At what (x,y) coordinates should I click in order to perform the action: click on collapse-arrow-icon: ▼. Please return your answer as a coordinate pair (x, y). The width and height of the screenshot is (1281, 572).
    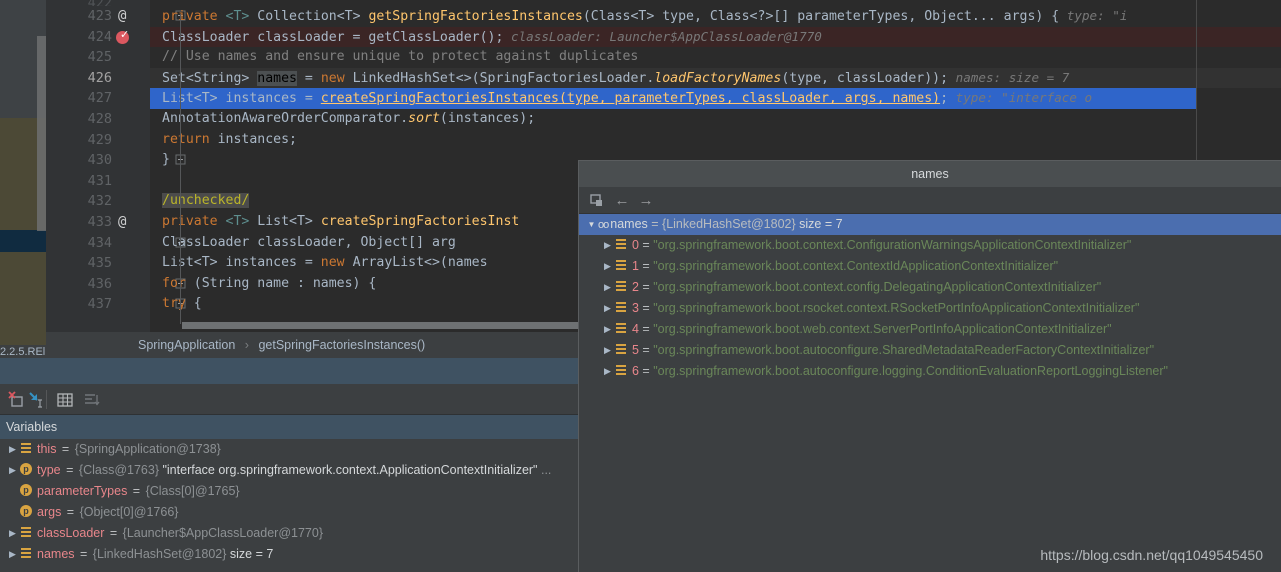
    Looking at the image, I should click on (591, 224).